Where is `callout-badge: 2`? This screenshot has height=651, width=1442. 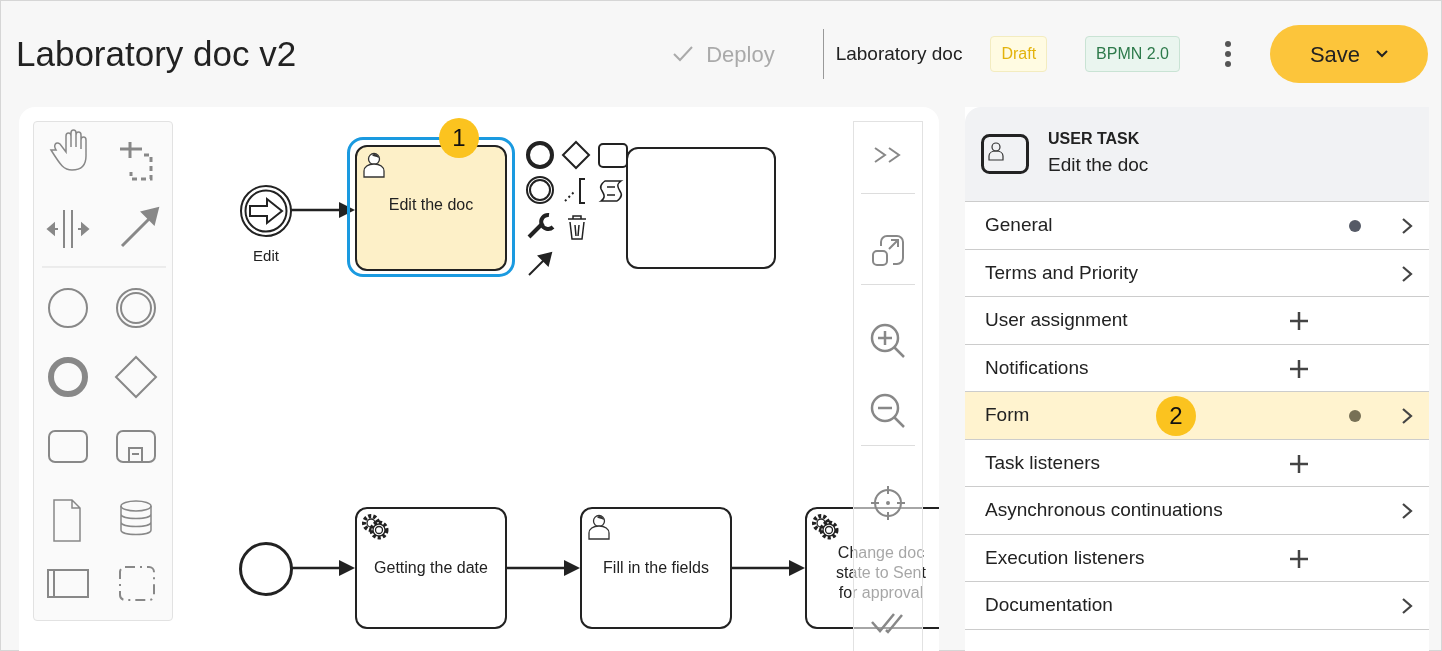
callout-badge: 2 is located at coordinates (1176, 416).